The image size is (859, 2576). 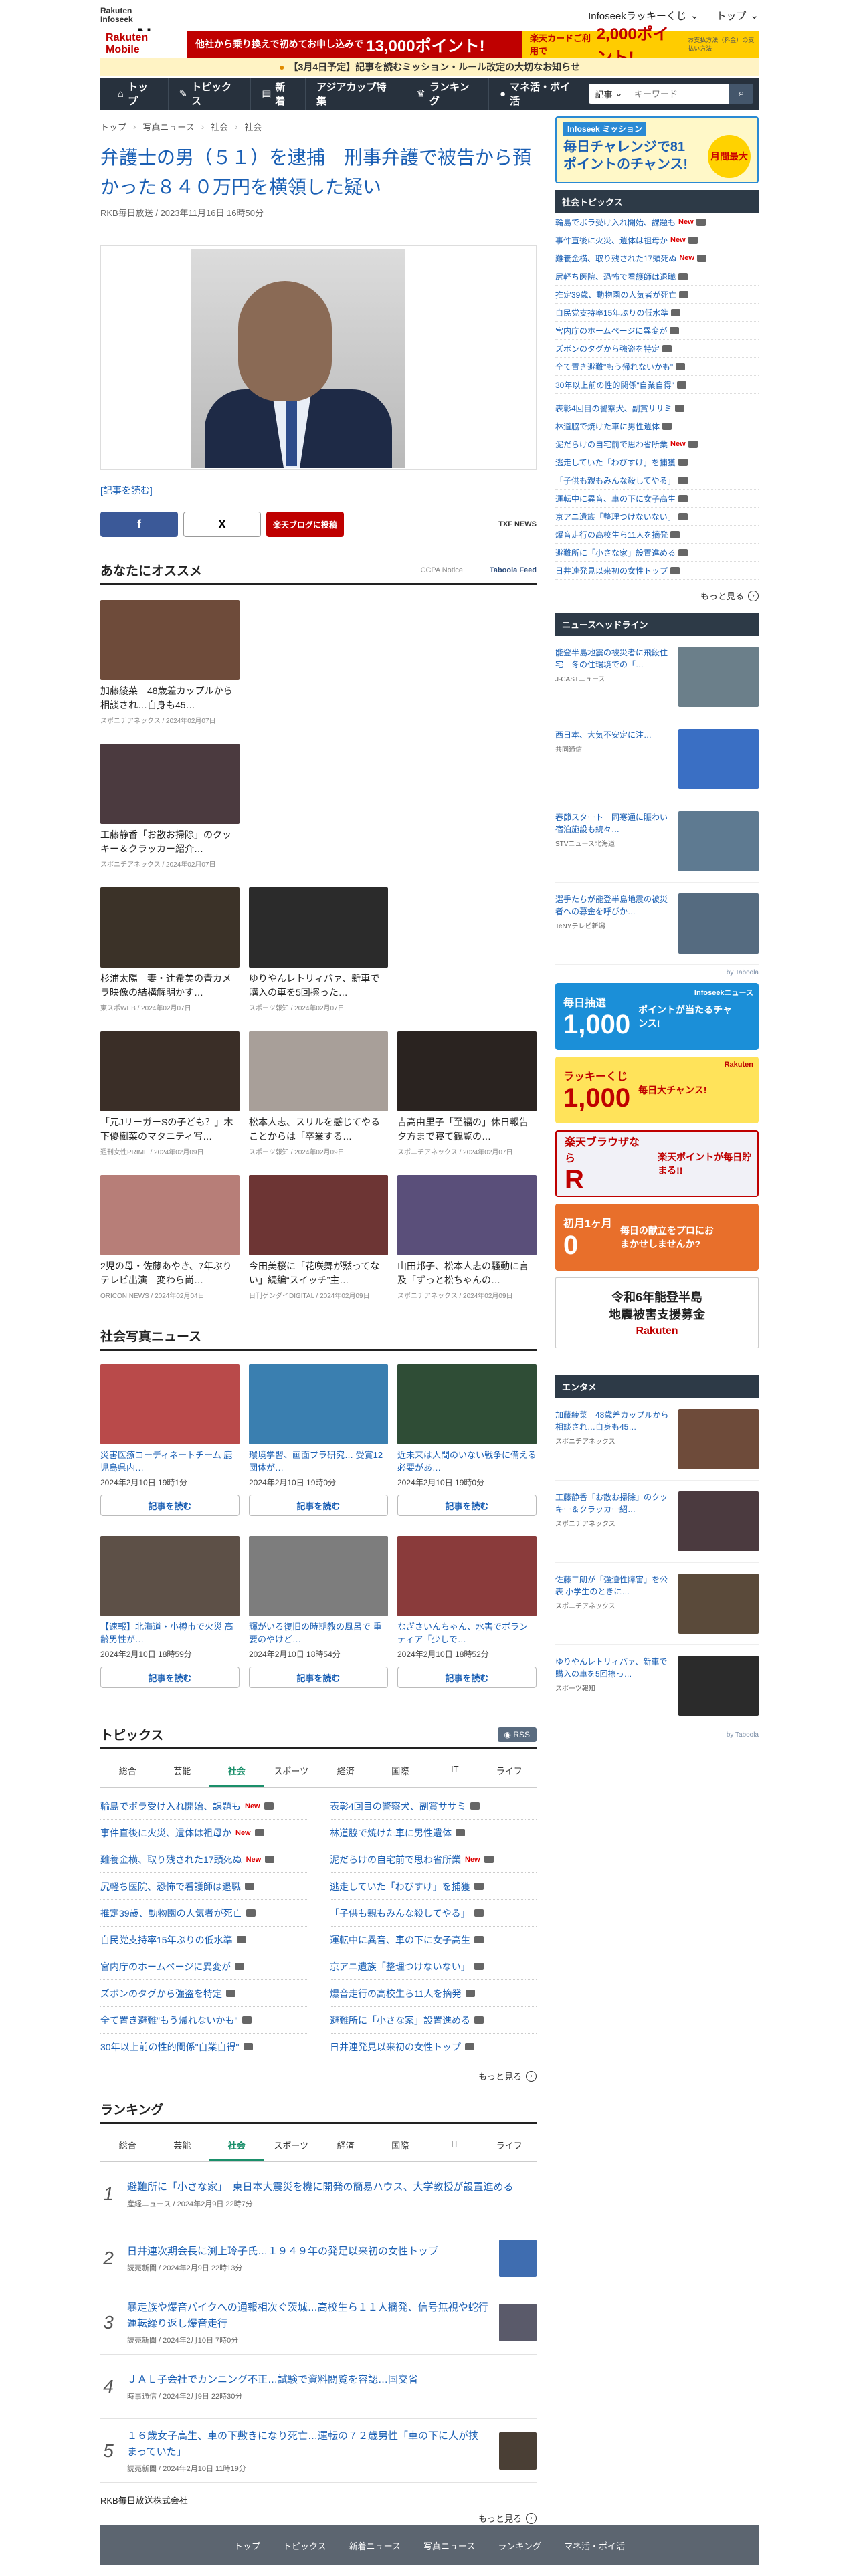 What do you see at coordinates (657, 1604) in the screenshot?
I see `enta-item: 佐藤二朗が「強迫性障害」を公表 小学生のときに… スポニチアネックス` at bounding box center [657, 1604].